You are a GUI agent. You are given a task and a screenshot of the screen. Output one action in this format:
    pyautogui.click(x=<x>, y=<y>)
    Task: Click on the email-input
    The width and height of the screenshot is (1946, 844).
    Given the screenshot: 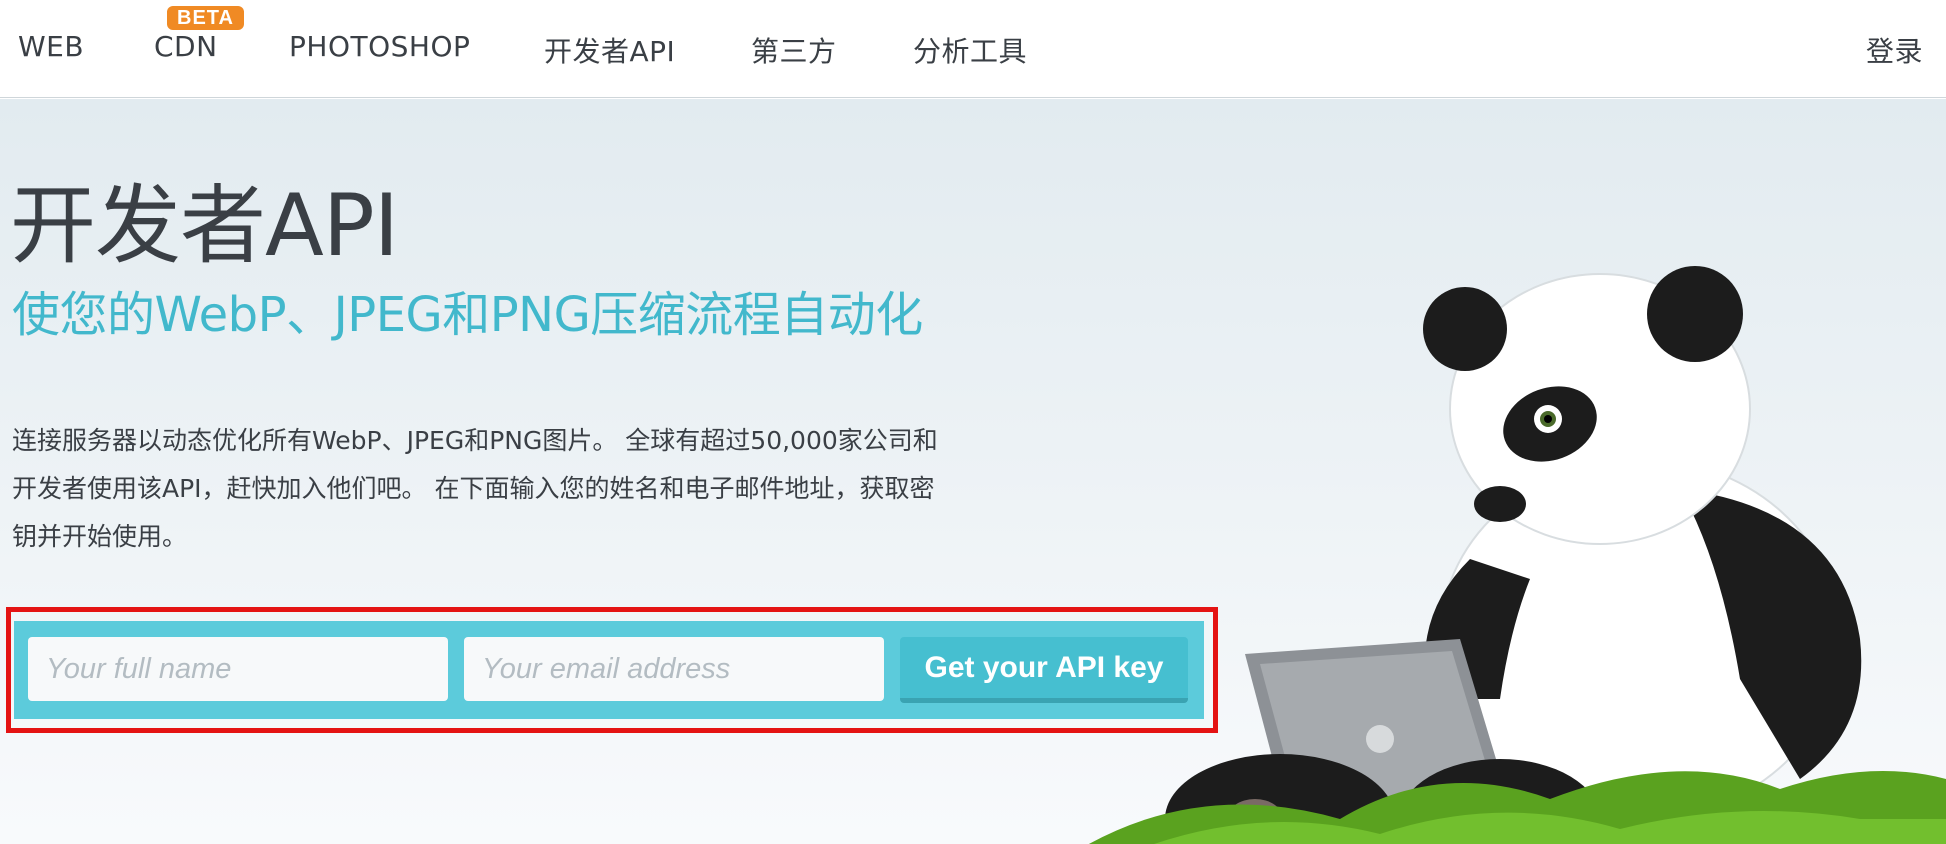 What is the action you would take?
    pyautogui.click(x=674, y=669)
    